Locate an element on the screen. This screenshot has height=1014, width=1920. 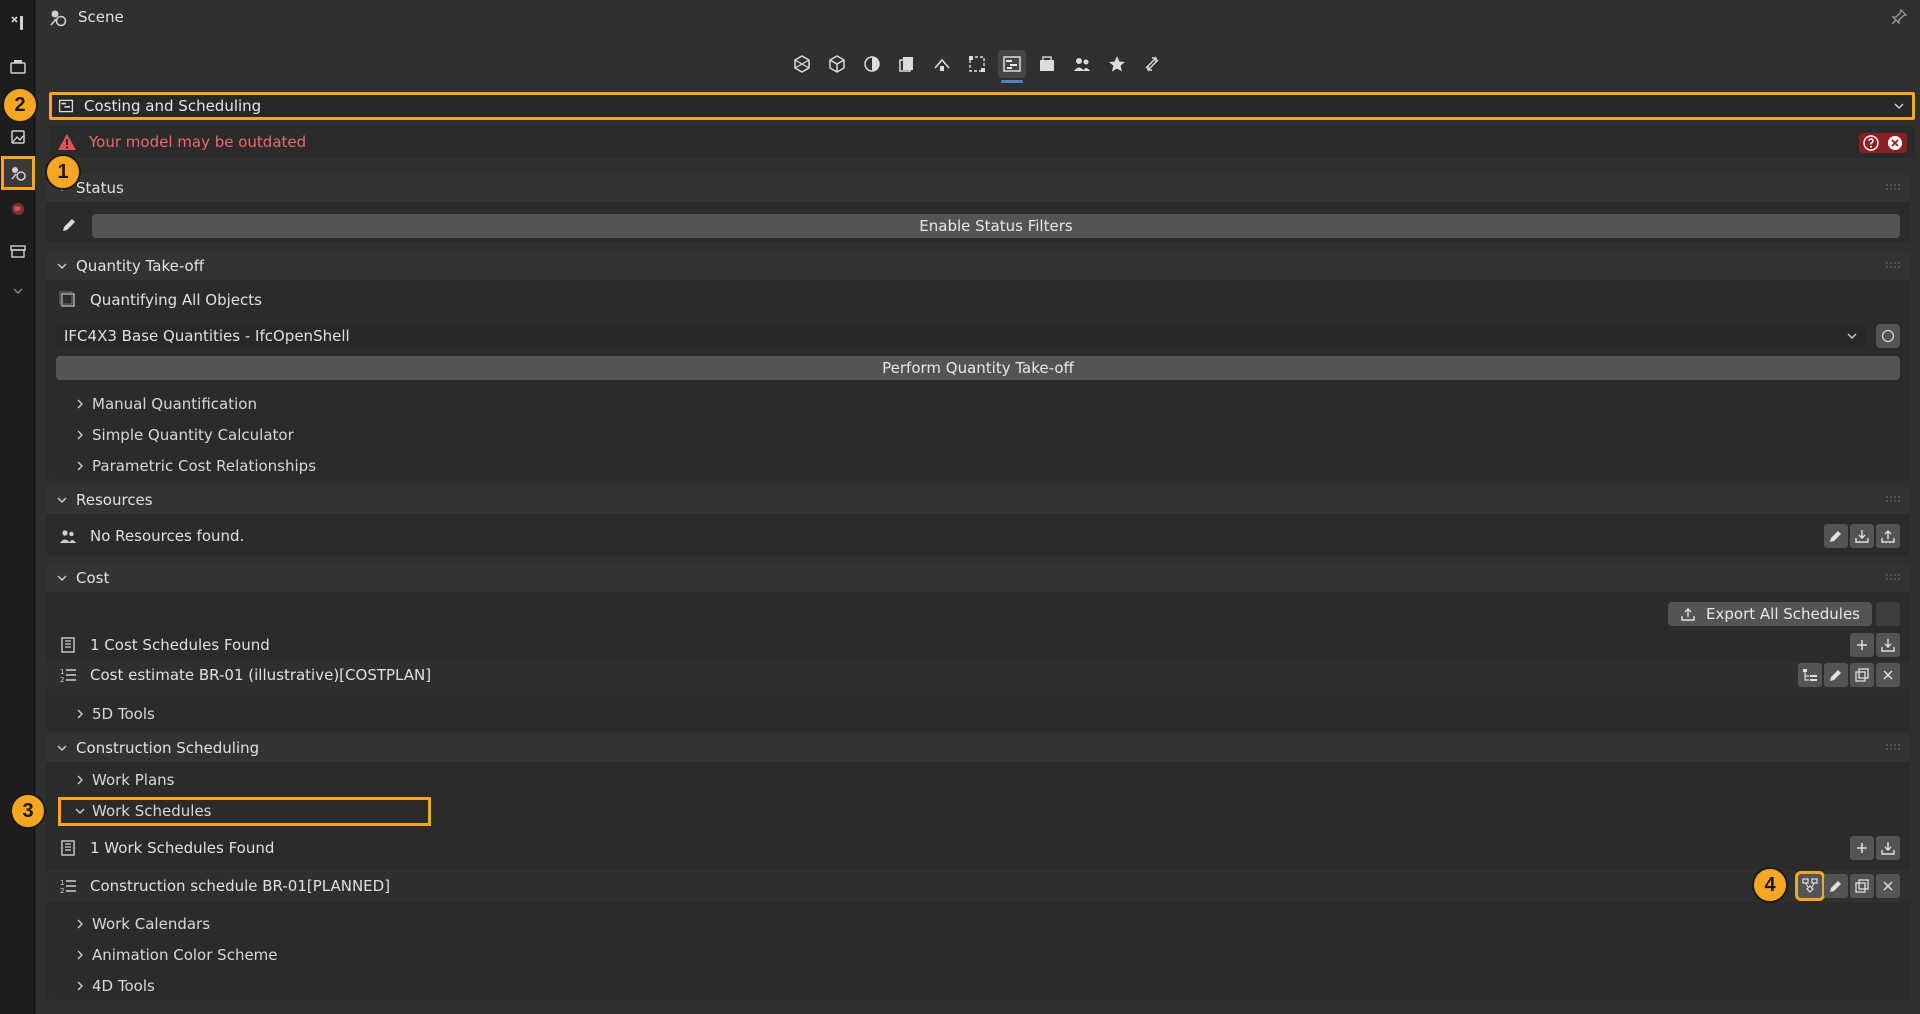
work-schedule-name: Construction schedule BR-01[PLANNED] is located at coordinates (240, 886).